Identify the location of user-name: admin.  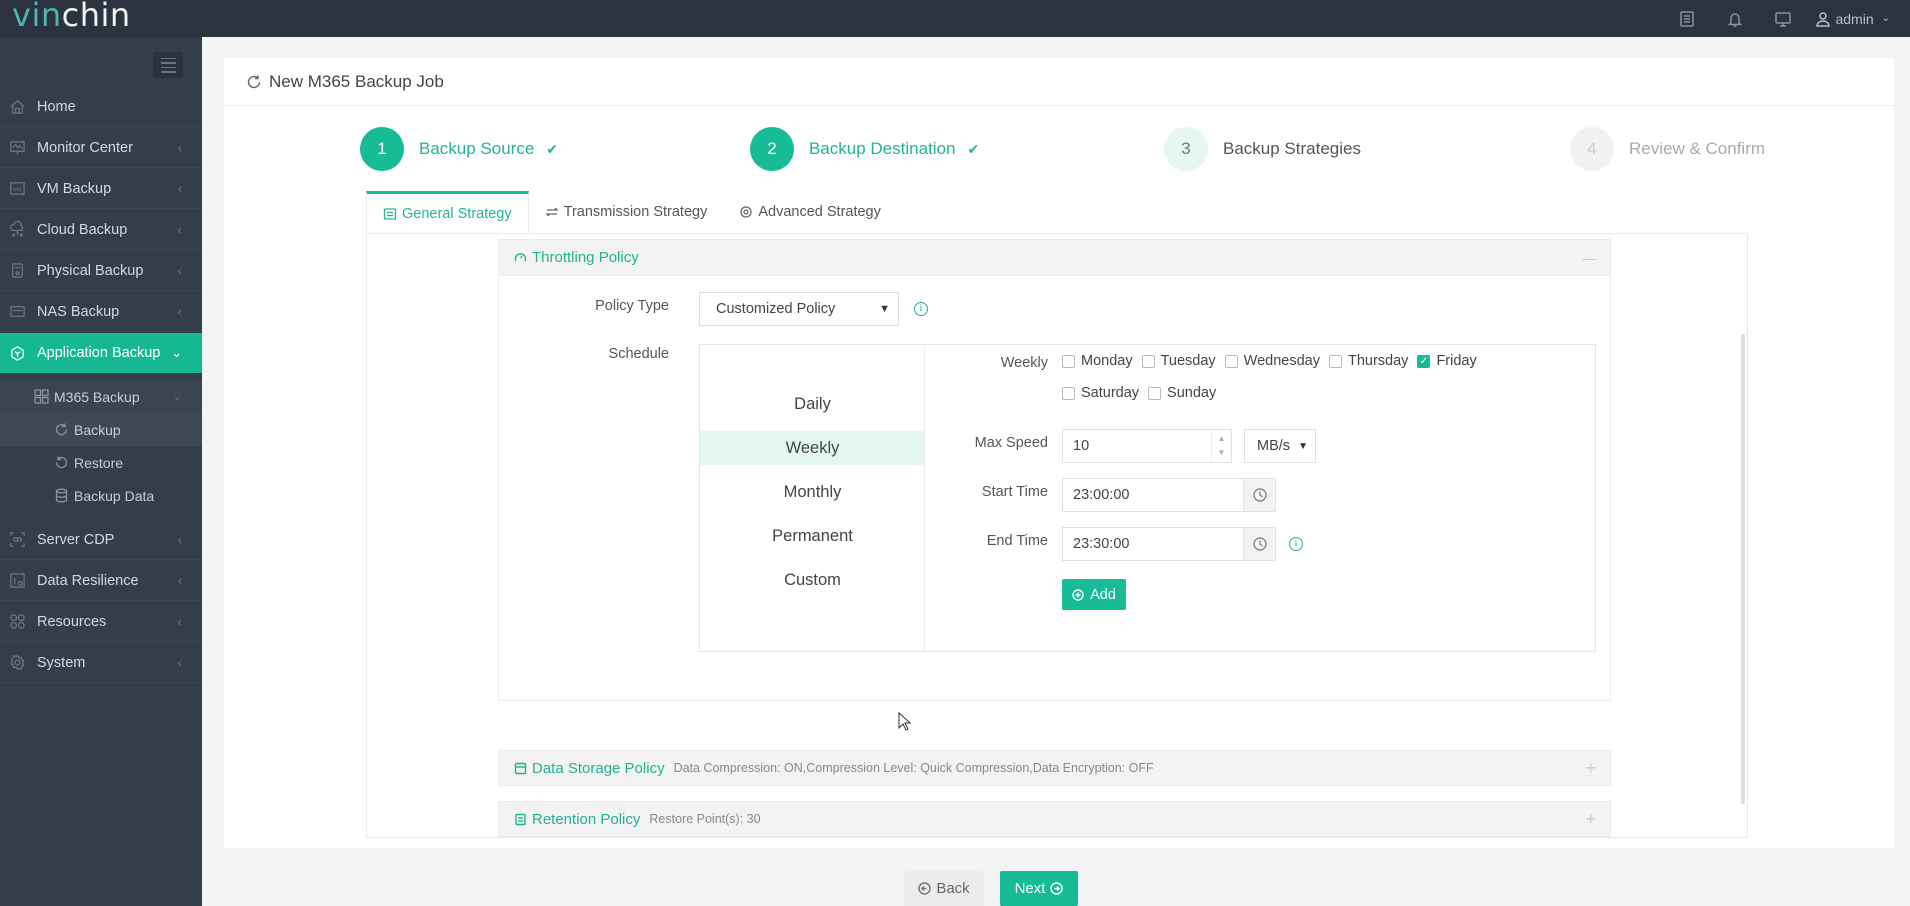
(1854, 18).